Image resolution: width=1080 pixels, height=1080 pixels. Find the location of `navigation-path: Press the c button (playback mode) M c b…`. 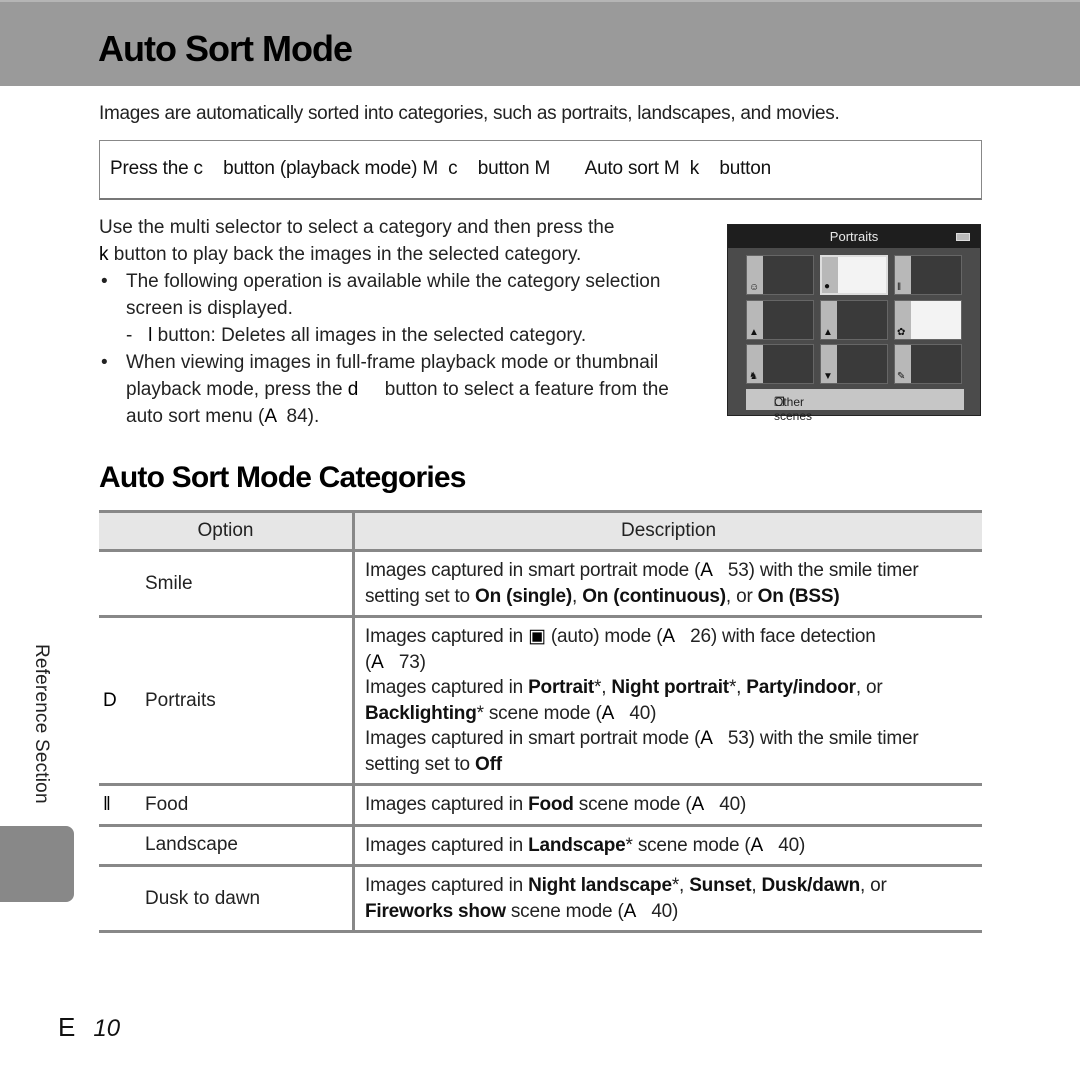

navigation-path: Press the c button (playback mode) M c b… is located at coordinates (440, 168).